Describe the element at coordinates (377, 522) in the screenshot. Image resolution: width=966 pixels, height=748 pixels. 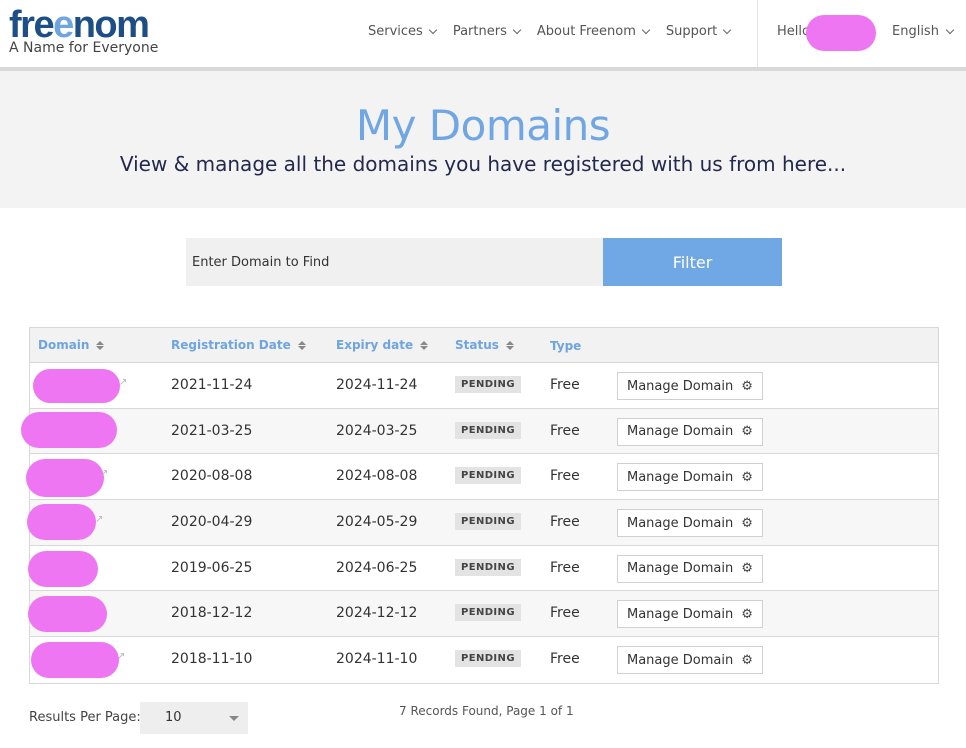
I see `expiry-date: 2024-05-29` at that location.